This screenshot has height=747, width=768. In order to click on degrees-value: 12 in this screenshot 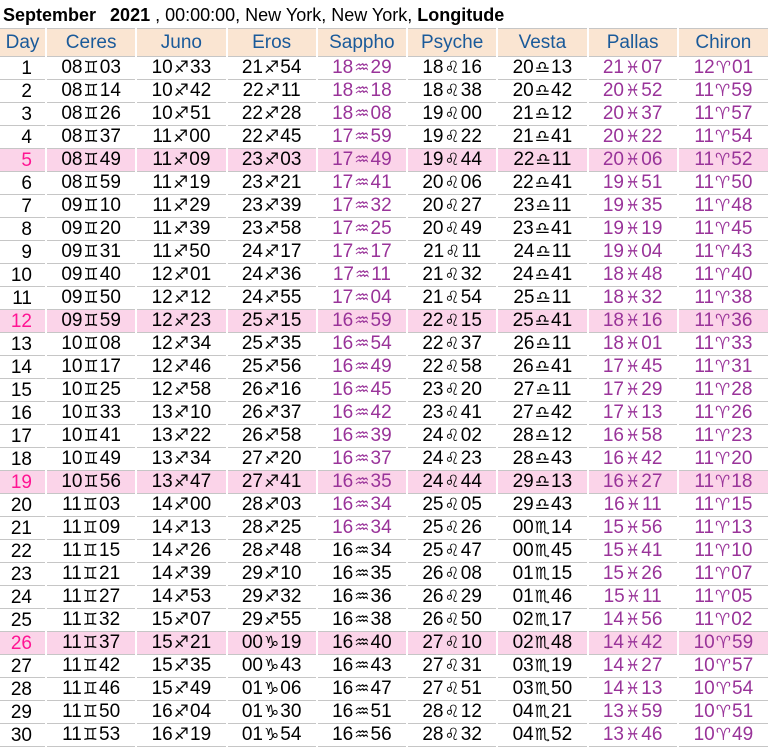, I will do `click(162, 389)`.